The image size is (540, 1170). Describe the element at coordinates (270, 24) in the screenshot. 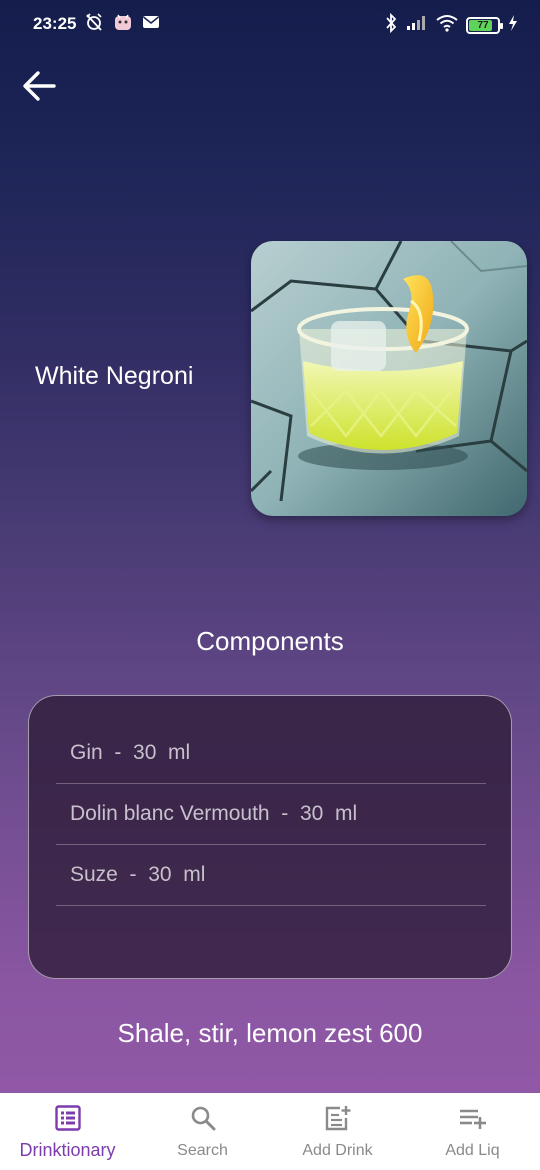

I see `status-bar: 23:25 77` at that location.